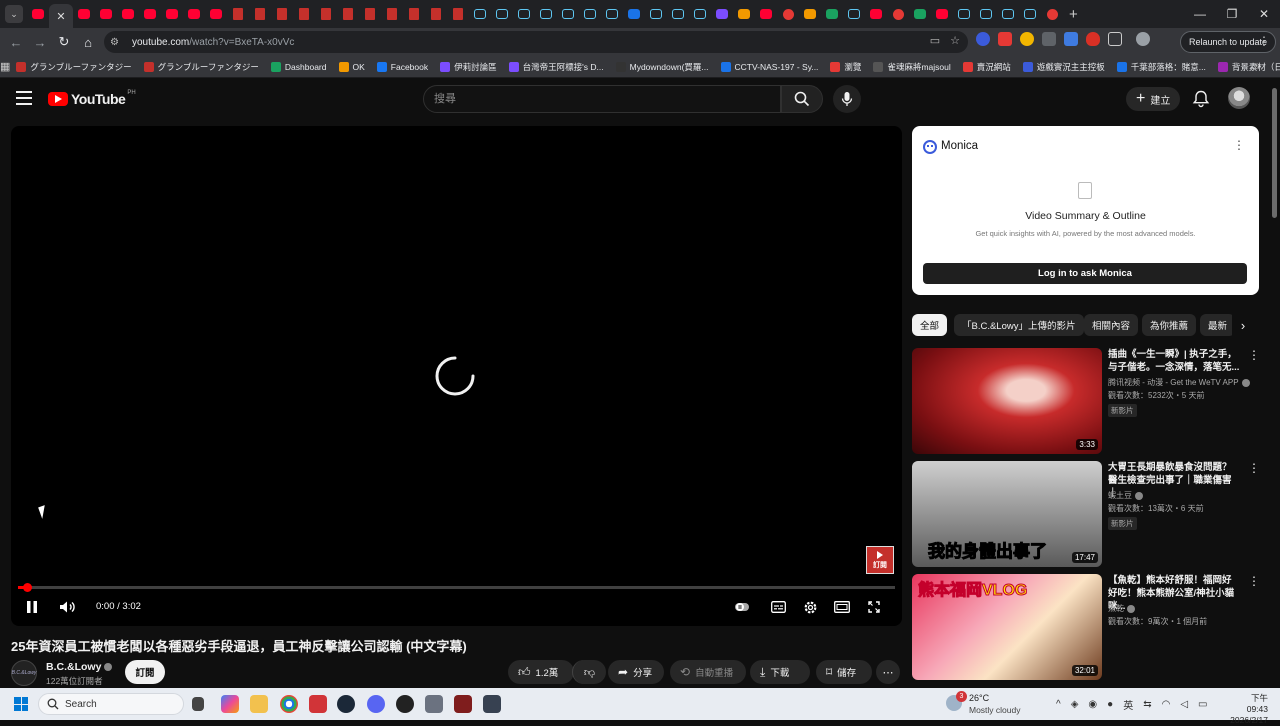 The image size is (1280, 726). I want to click on github-icon, so click(405, 704).